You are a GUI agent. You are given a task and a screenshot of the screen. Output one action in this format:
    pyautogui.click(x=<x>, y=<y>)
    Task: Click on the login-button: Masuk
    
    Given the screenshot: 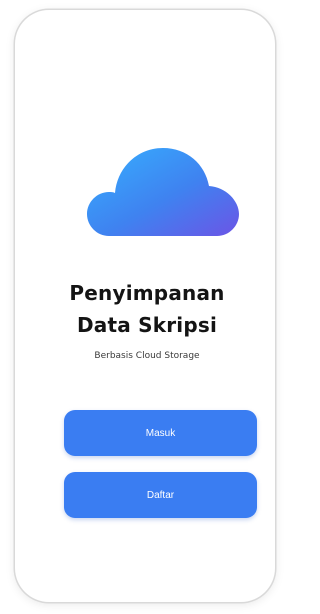 What is the action you would take?
    pyautogui.click(x=160, y=433)
    